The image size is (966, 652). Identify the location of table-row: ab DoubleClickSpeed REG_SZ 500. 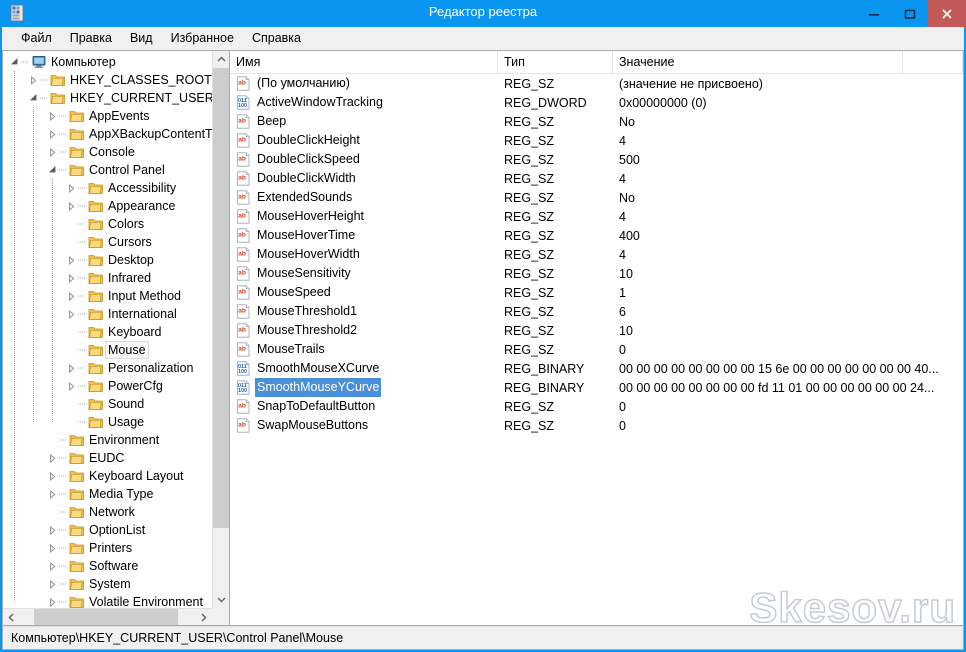
(596, 159).